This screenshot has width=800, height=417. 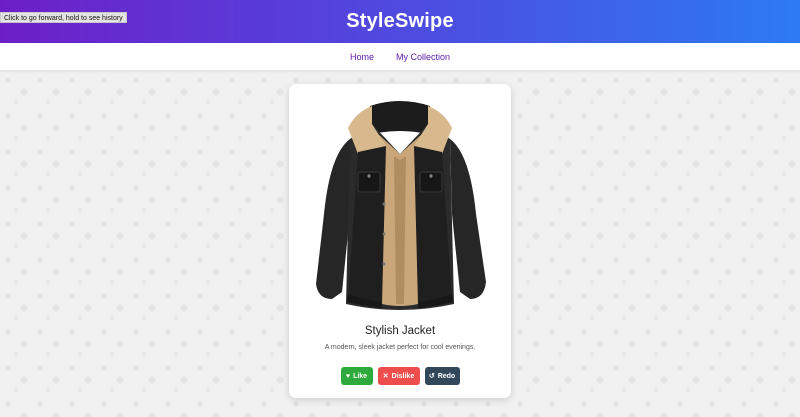 What do you see at coordinates (348, 376) in the screenshot?
I see `heart-icon: ♥` at bounding box center [348, 376].